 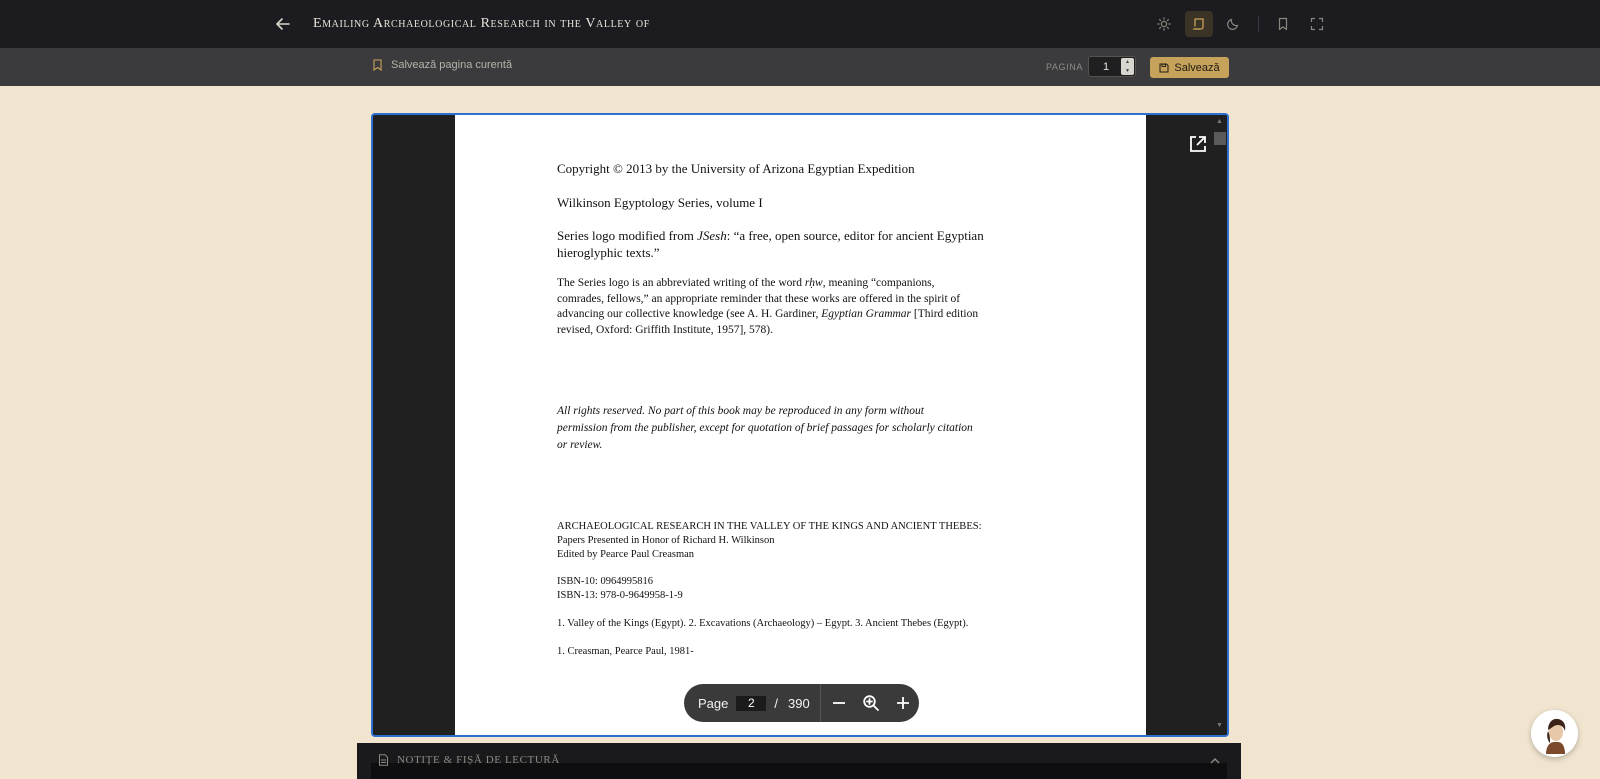 I want to click on book-title: Egyptian Grammar, so click(x=866, y=314).